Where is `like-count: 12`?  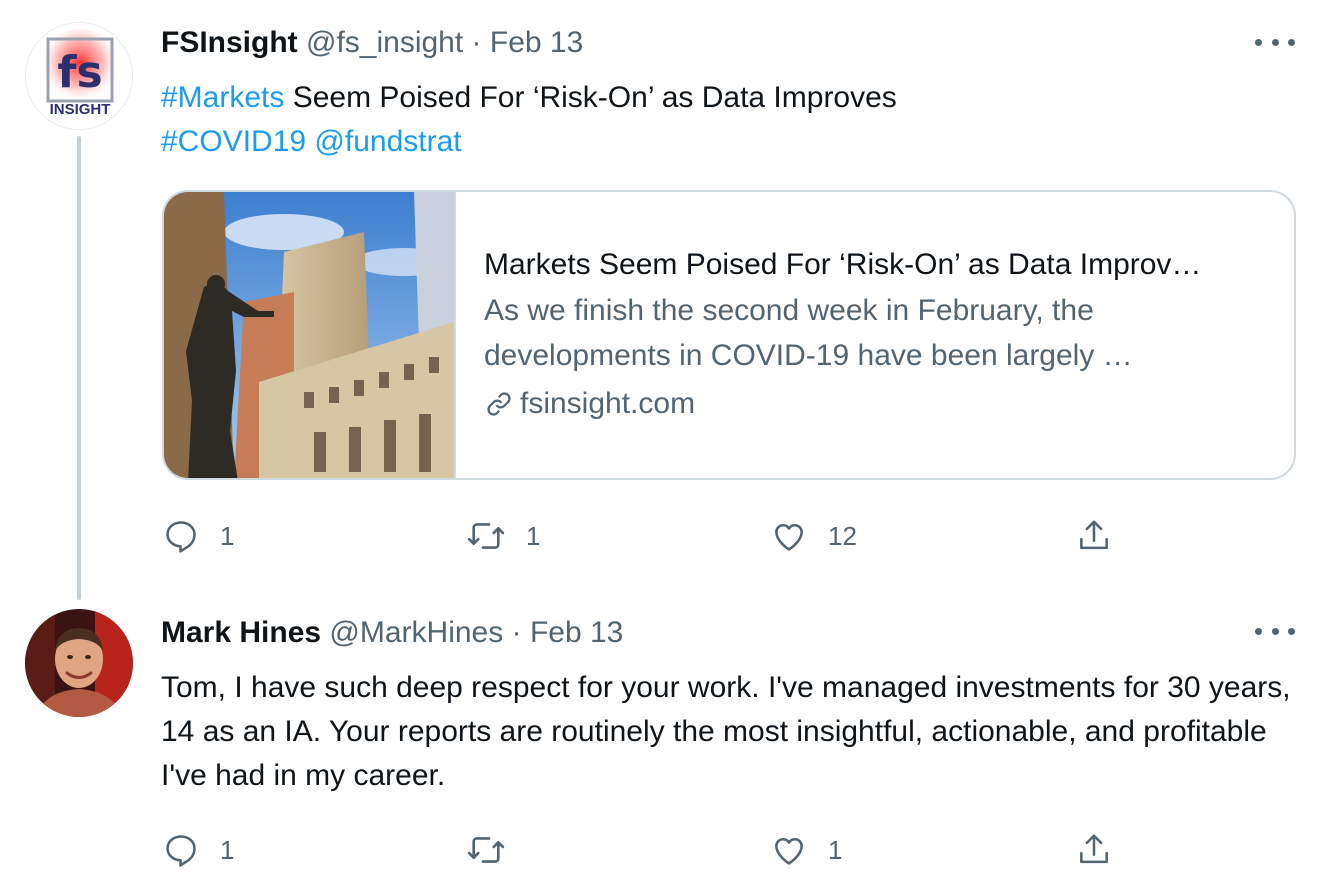
like-count: 12 is located at coordinates (842, 535).